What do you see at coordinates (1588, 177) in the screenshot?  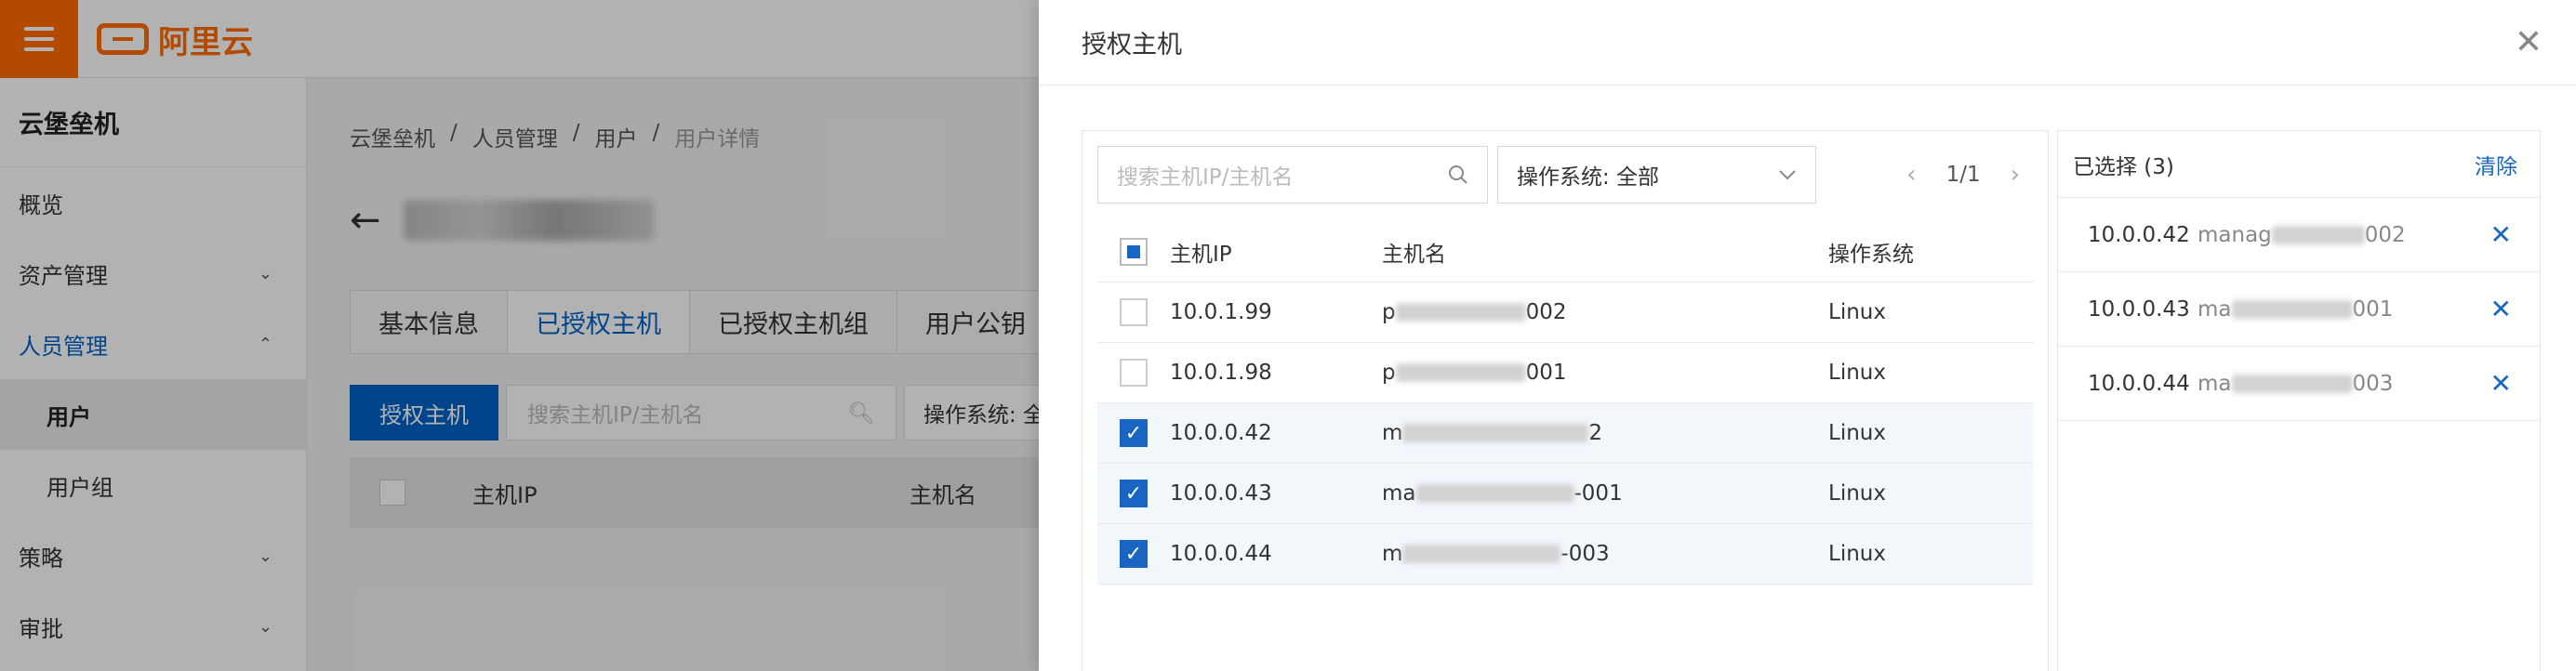 I see `os-filter-value: 操作系统: 全部` at bounding box center [1588, 177].